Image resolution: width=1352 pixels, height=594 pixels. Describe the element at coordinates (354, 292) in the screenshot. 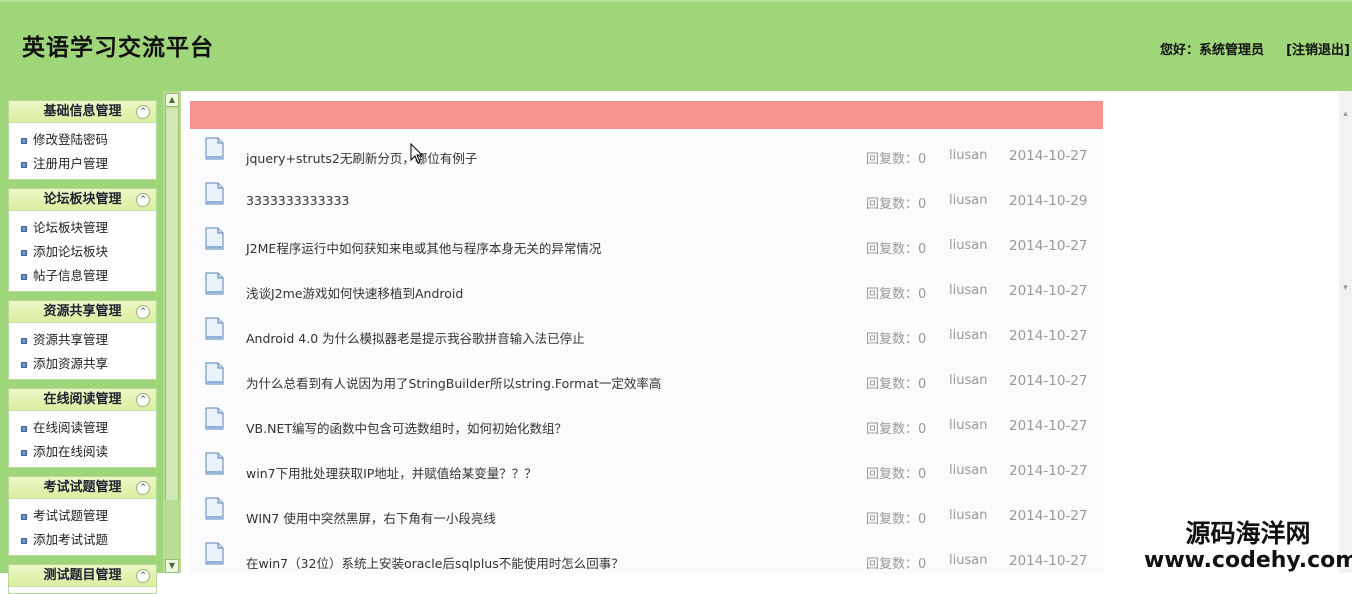

I see `post-title: 浅谈J2me游戏如何快速移植到Android` at that location.